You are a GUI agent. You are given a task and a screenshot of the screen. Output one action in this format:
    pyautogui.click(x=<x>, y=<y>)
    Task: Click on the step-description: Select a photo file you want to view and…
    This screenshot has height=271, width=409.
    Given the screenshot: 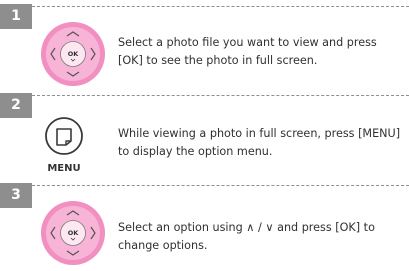 What is the action you would take?
    pyautogui.click(x=247, y=51)
    